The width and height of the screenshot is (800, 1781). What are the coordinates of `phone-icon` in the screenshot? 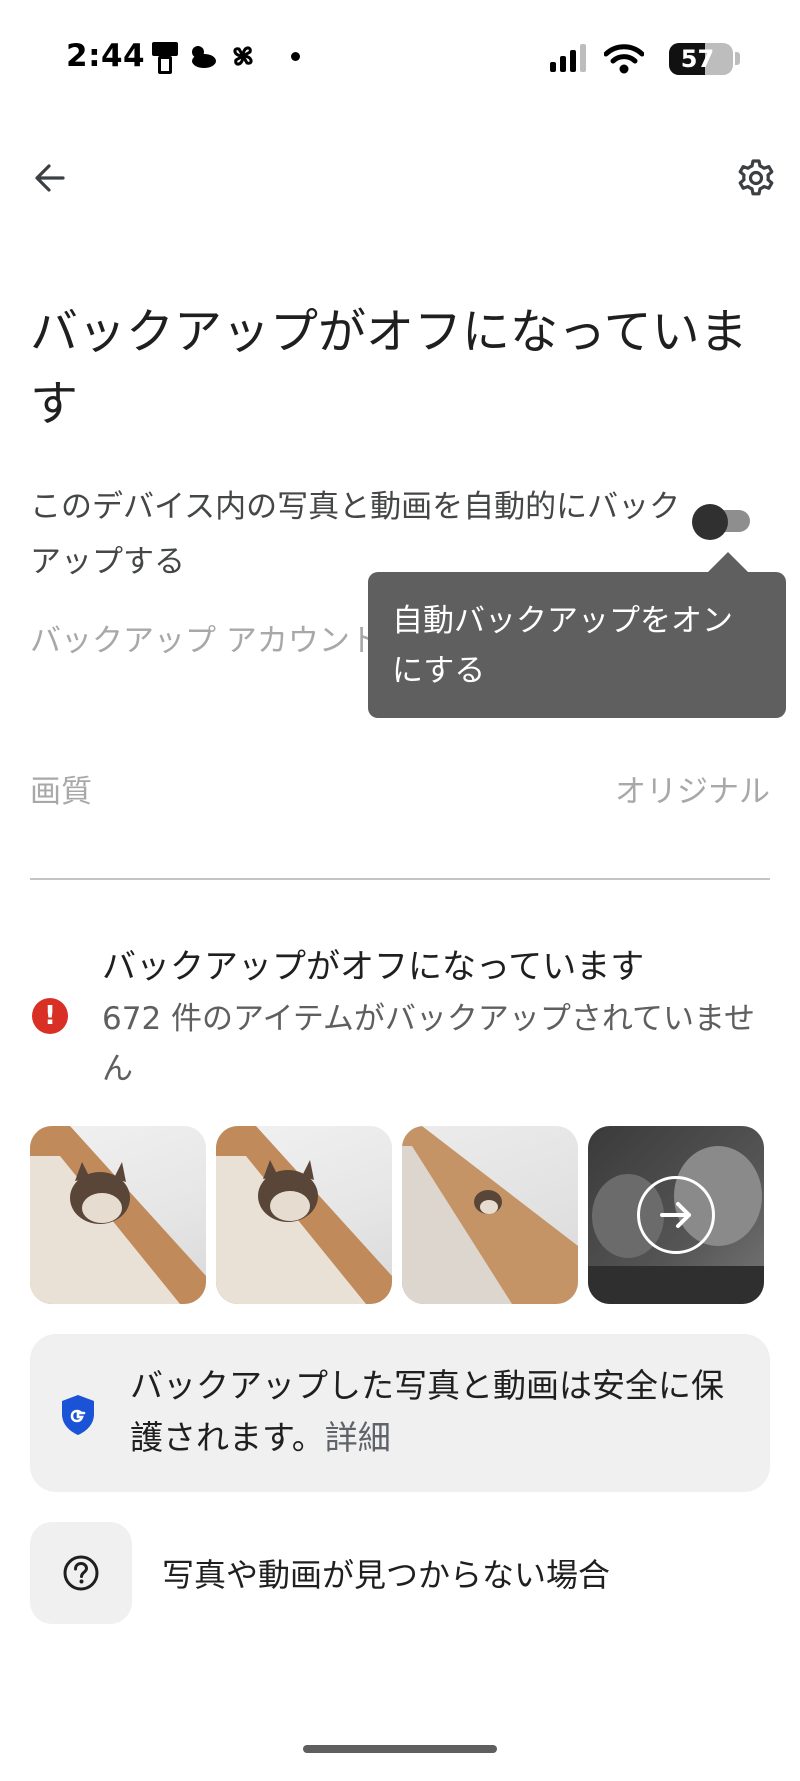 It's located at (165, 58).